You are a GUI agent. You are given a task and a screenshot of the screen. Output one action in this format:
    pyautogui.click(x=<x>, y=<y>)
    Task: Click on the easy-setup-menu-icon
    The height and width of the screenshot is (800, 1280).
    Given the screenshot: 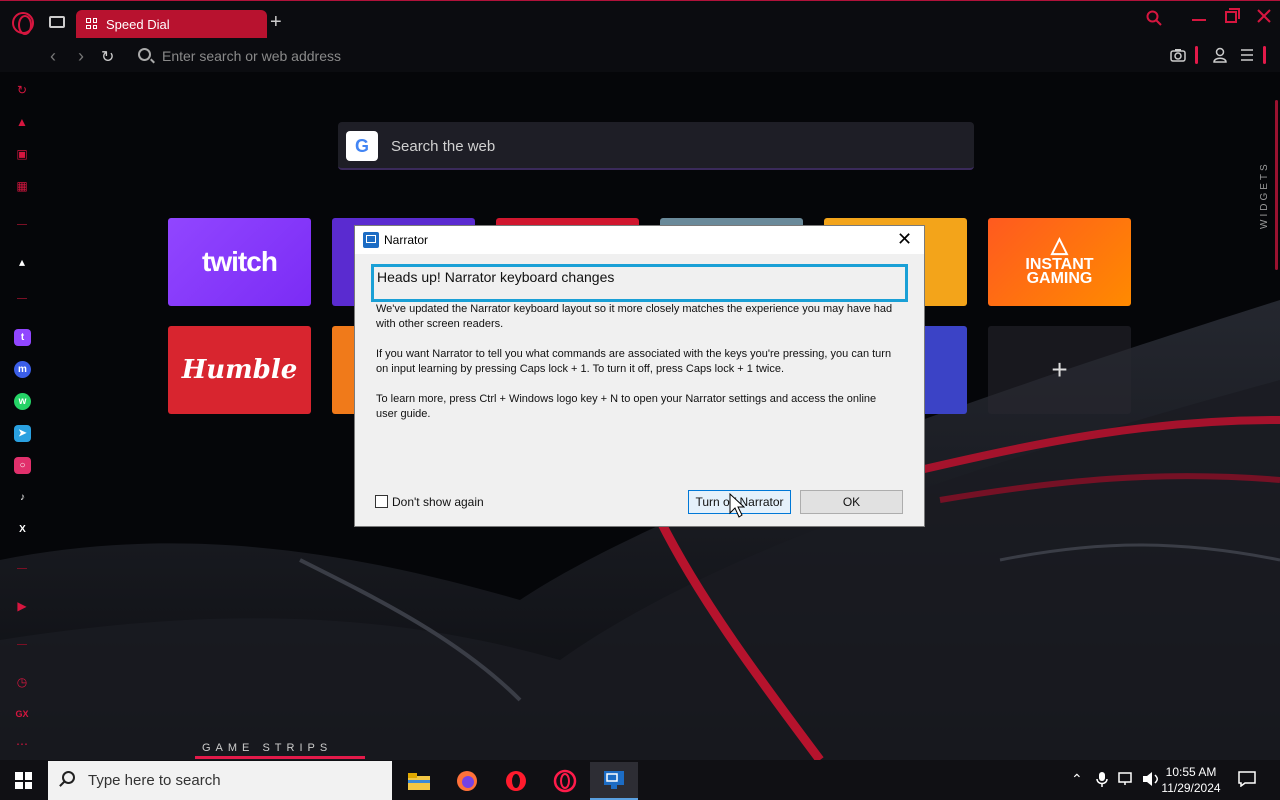 What is the action you would take?
    pyautogui.click(x=1247, y=56)
    